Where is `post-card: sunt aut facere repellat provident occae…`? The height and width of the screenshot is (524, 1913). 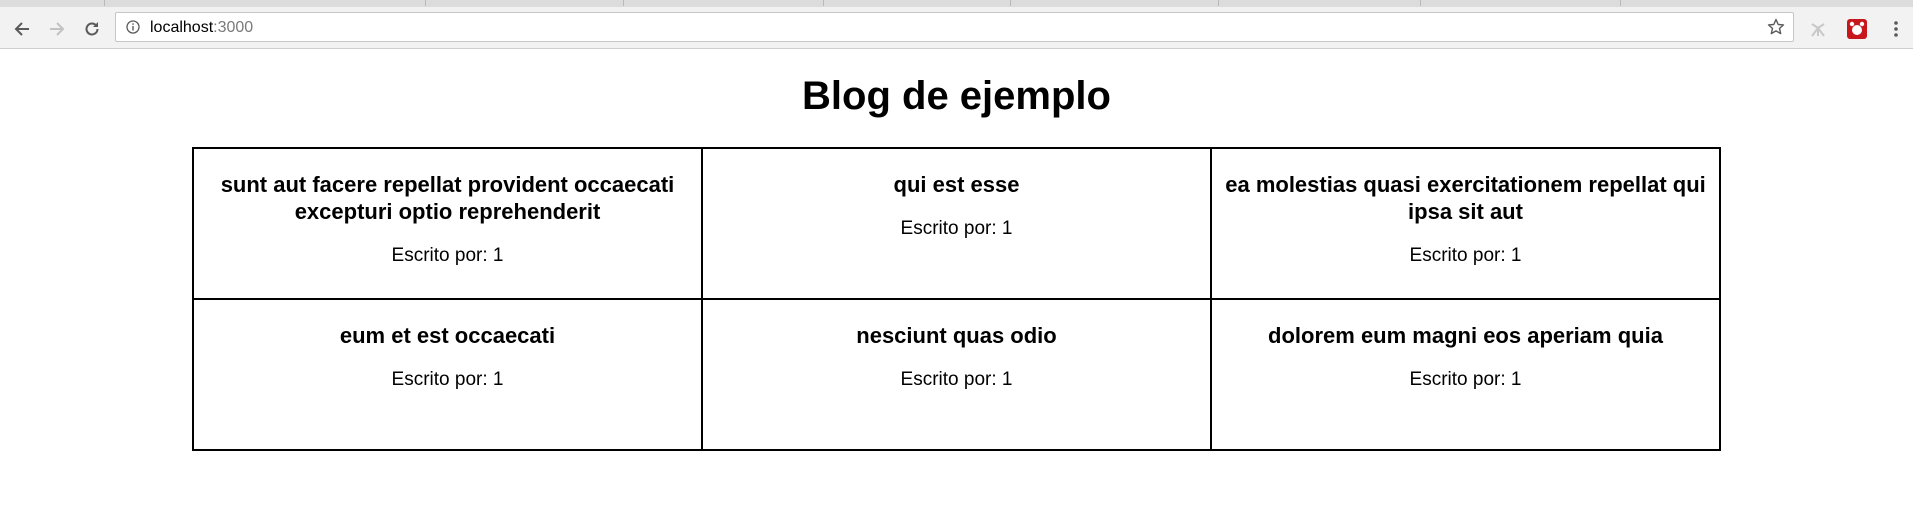 post-card: sunt aut facere repellat provident occae… is located at coordinates (447, 223).